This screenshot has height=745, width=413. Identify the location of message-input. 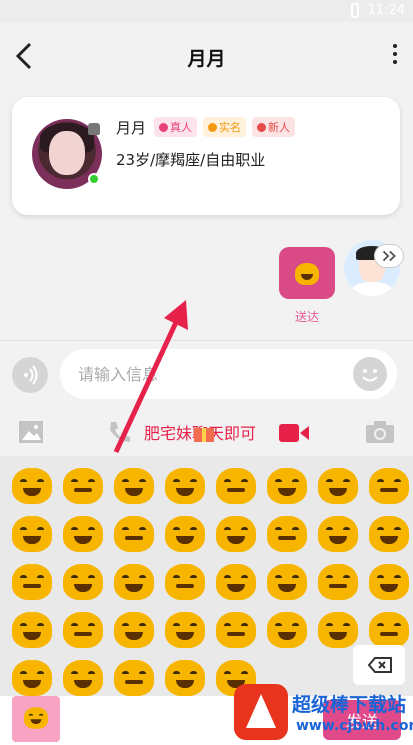
(228, 374).